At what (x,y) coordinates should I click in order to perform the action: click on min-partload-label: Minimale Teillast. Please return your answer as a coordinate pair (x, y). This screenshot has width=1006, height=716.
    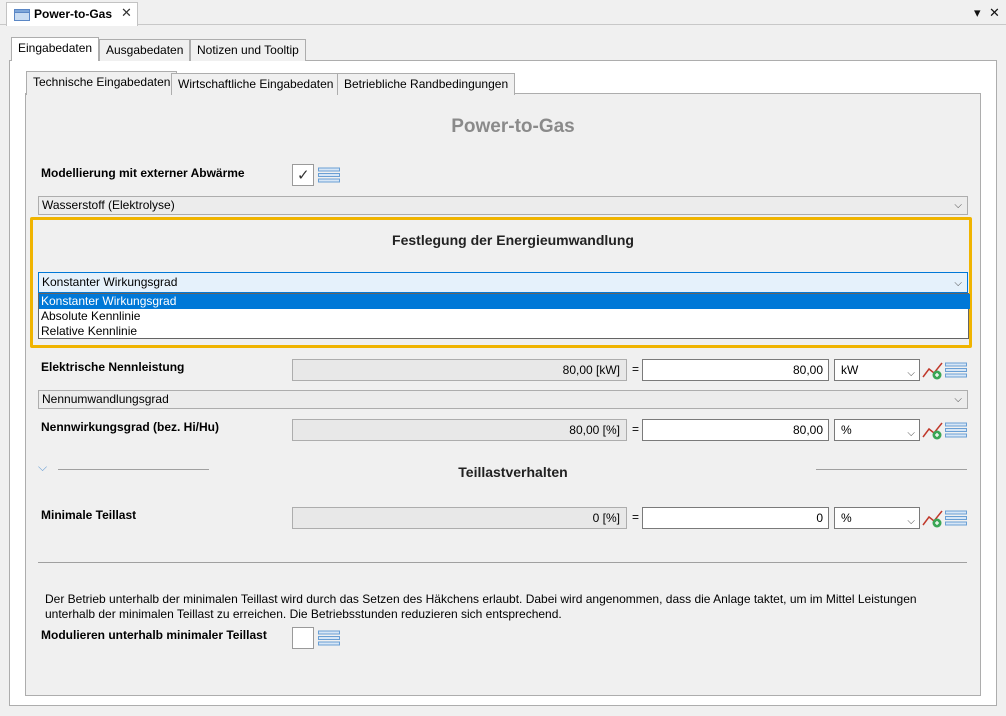
    Looking at the image, I should click on (89, 515).